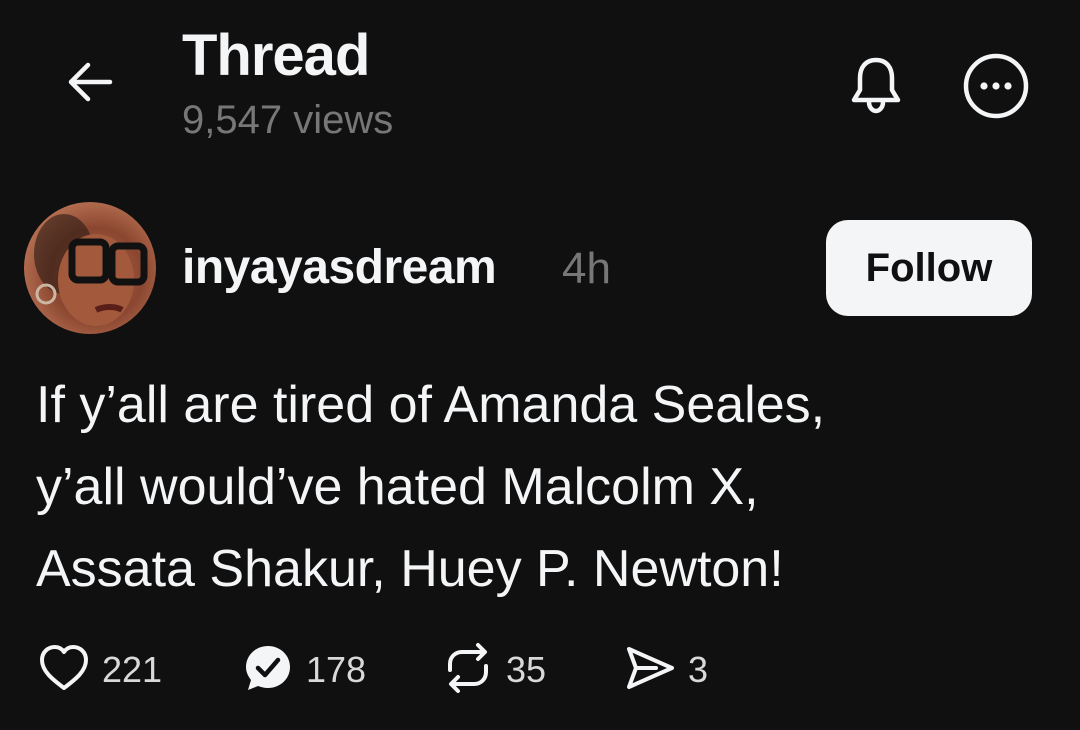 This screenshot has height=730, width=1080. Describe the element at coordinates (99, 670) in the screenshot. I see `like-button: 221` at that location.